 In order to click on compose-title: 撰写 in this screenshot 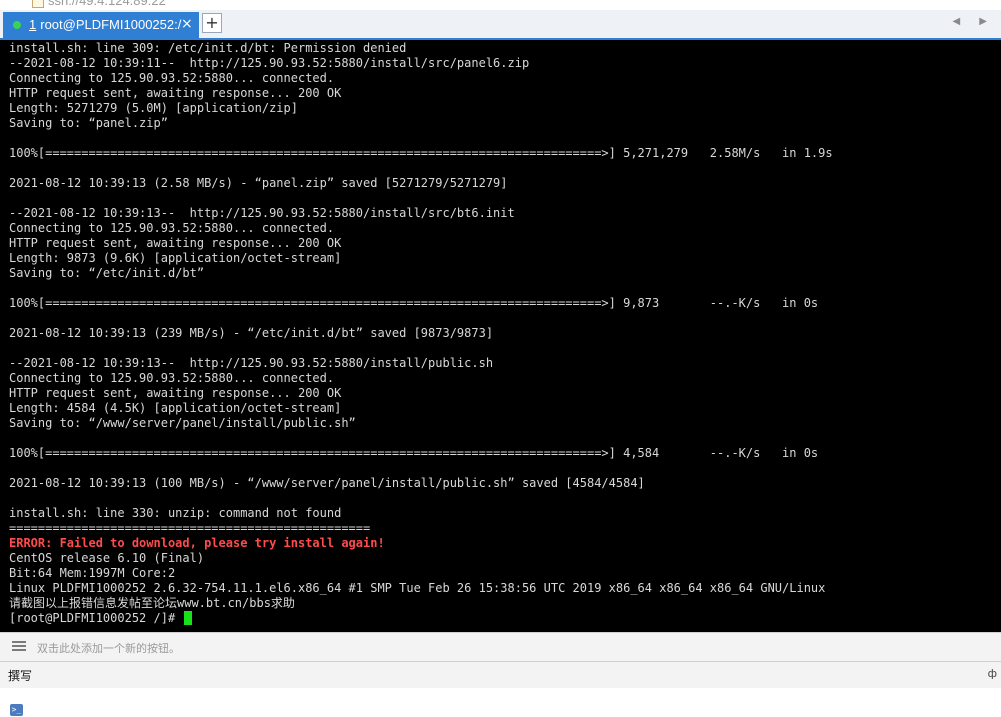, I will do `click(20, 676)`.